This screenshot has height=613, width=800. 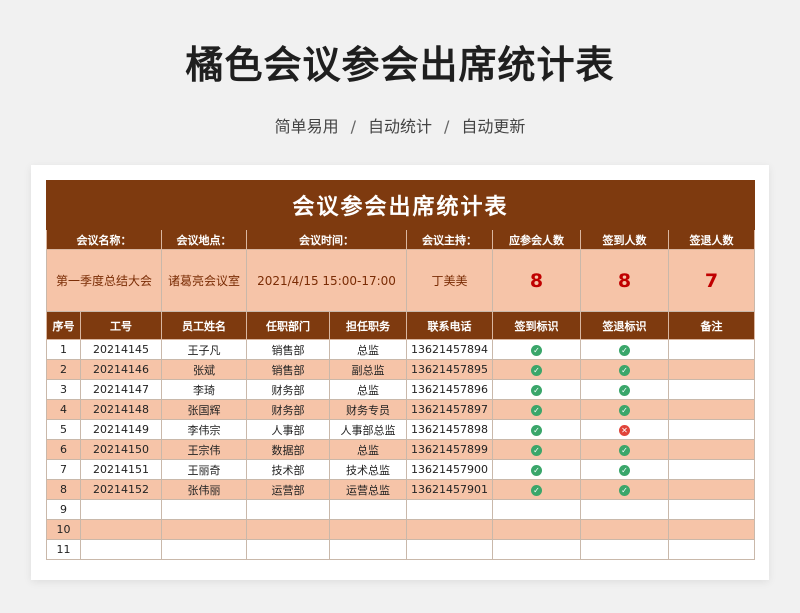 What do you see at coordinates (449, 429) in the screenshot?
I see `phone-cell: 13621457898` at bounding box center [449, 429].